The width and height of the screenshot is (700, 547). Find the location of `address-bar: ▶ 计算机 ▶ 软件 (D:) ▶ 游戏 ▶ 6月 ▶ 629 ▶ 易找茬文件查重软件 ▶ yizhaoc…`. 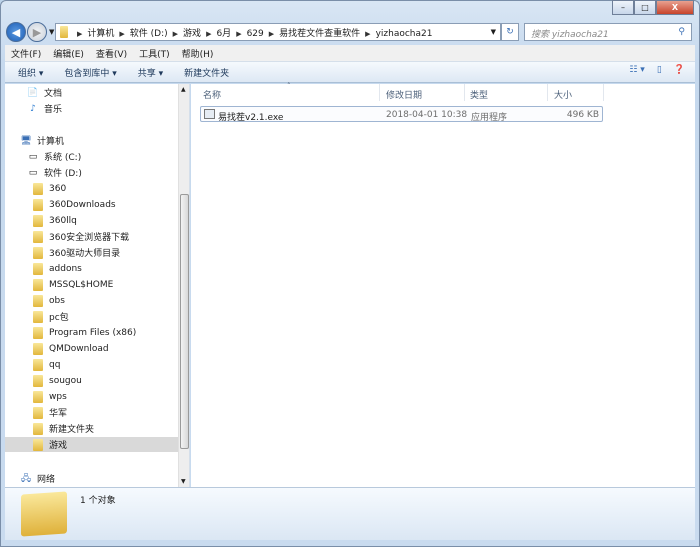

address-bar: ▶ 计算机 ▶ 软件 (D:) ▶ 游戏 ▶ 6月 ▶ 629 ▶ 易找茬文件查重软件 ▶ yizhaoc… is located at coordinates (278, 32).